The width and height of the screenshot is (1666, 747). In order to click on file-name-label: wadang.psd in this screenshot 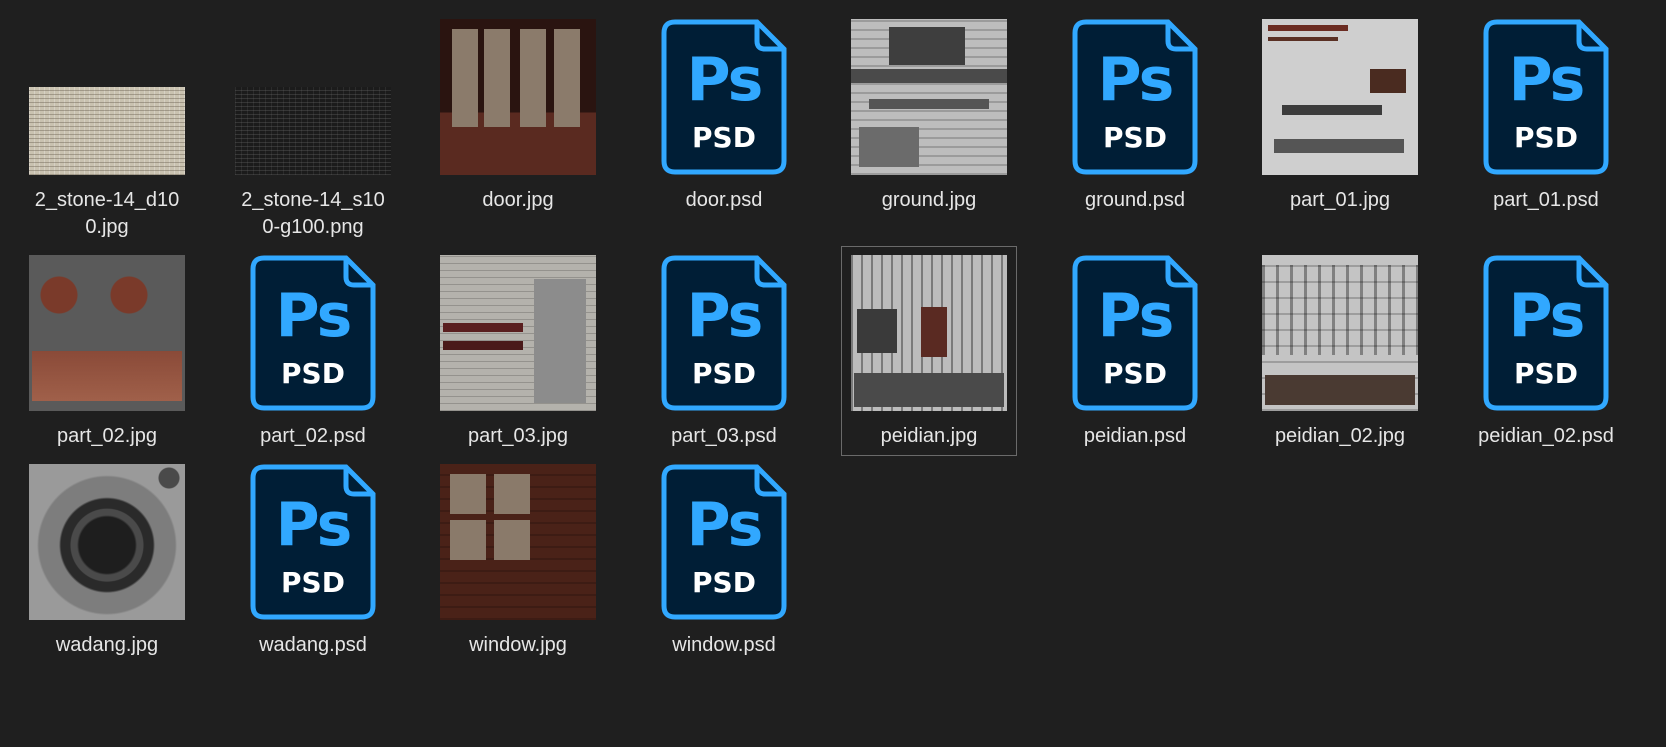, I will do `click(313, 645)`.